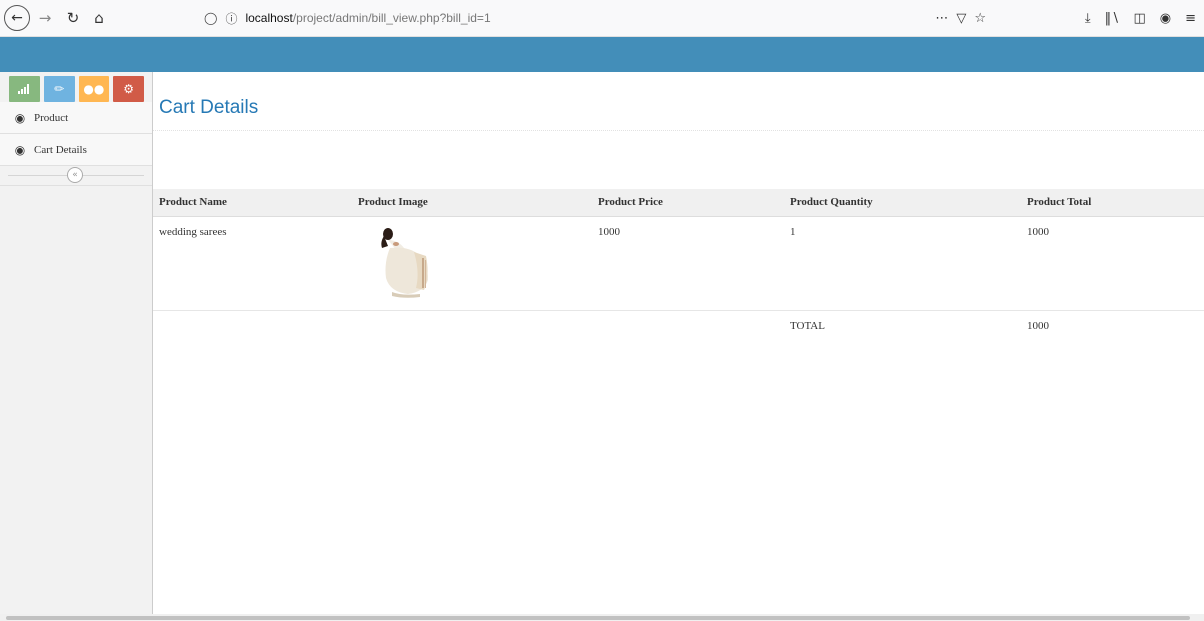 Image resolution: width=1204 pixels, height=621 pixels. What do you see at coordinates (252, 203) in the screenshot?
I see `column-header-product-name: Product Name` at bounding box center [252, 203].